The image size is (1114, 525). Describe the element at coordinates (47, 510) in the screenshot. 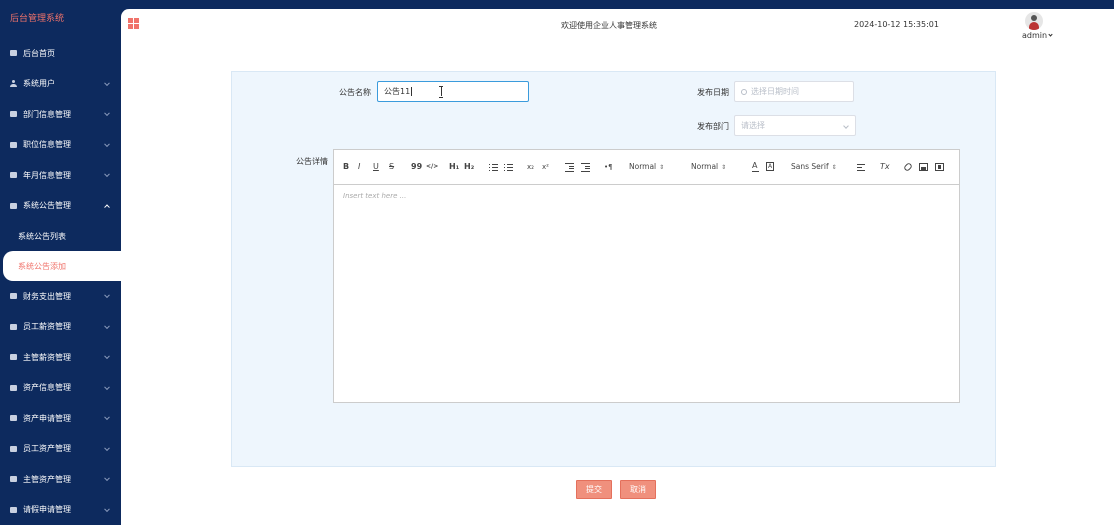

I see `sidebar-item-label: 请假申请管理` at that location.